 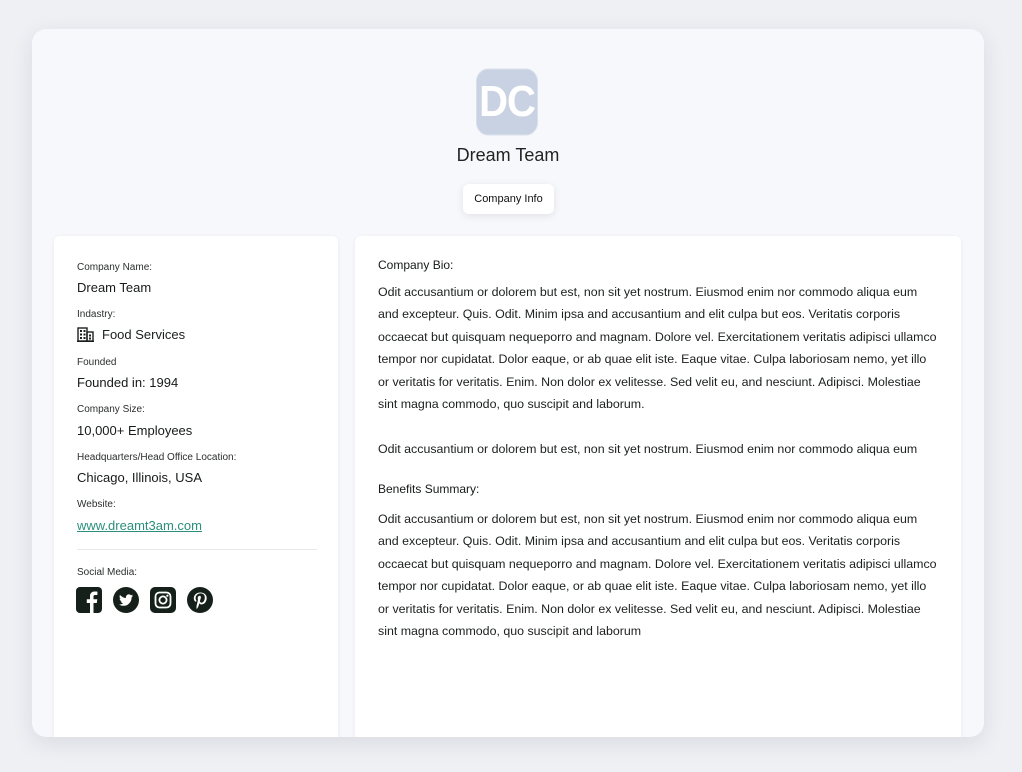 I want to click on website-label: Website:, so click(x=96, y=504).